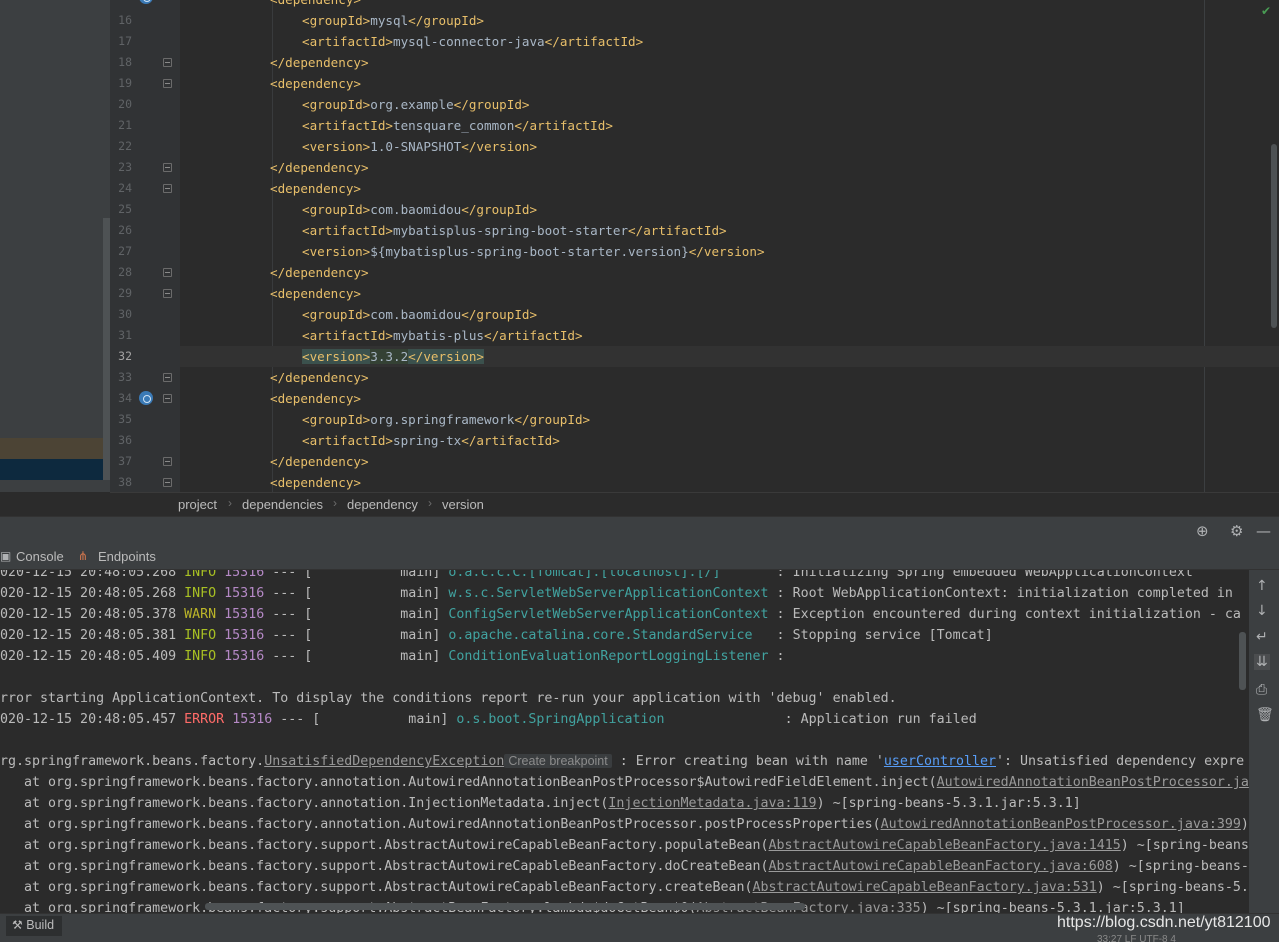 The width and height of the screenshot is (1279, 942). What do you see at coordinates (1266, 11) in the screenshot?
I see `check-icon: ✔` at bounding box center [1266, 11].